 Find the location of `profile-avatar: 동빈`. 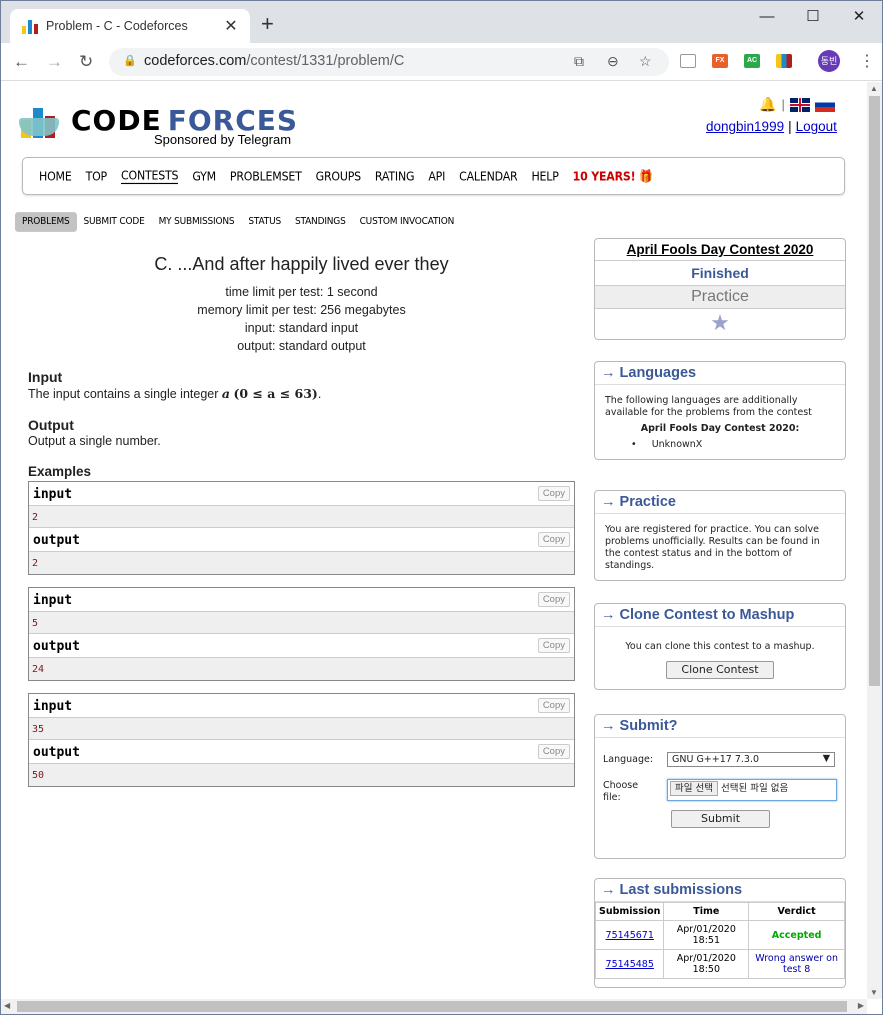

profile-avatar: 동빈 is located at coordinates (829, 61).